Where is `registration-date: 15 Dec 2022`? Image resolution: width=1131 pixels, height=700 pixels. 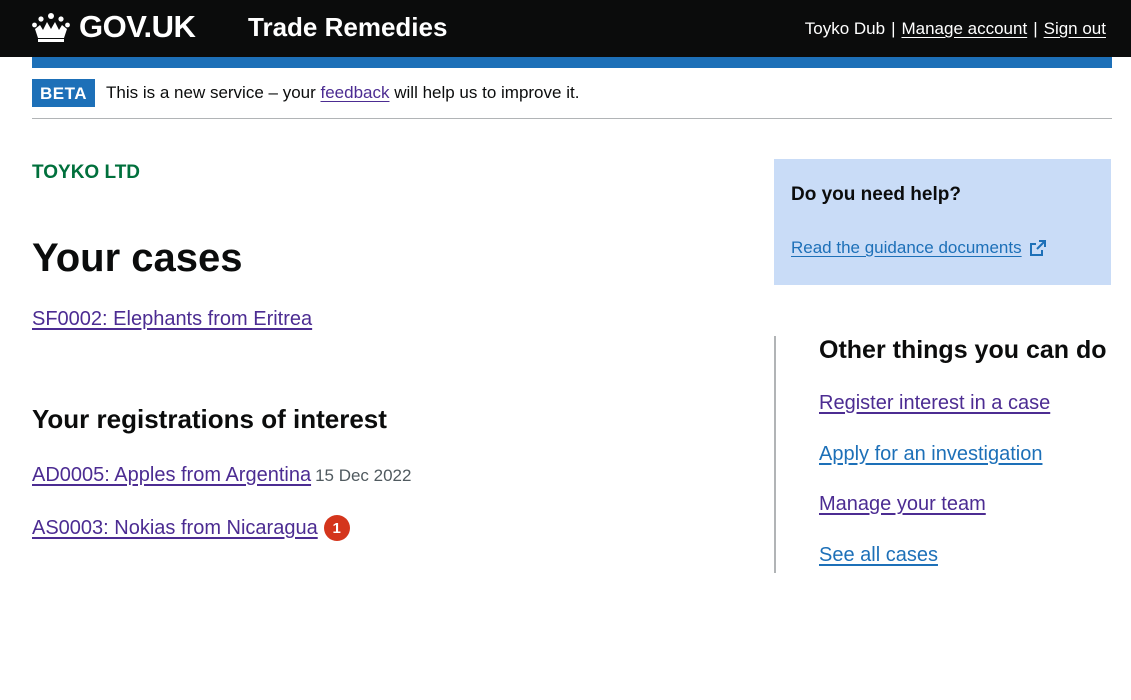 registration-date: 15 Dec 2022 is located at coordinates (363, 475).